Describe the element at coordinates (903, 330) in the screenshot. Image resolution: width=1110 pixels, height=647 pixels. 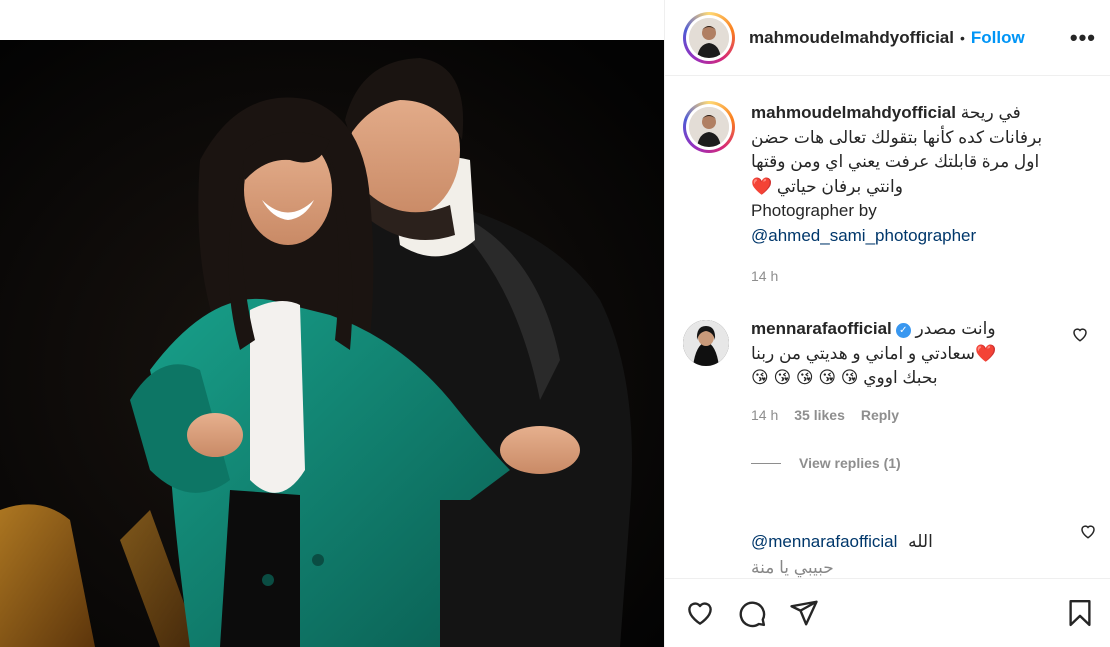
I see `verified-badge-icon: ✓` at that location.